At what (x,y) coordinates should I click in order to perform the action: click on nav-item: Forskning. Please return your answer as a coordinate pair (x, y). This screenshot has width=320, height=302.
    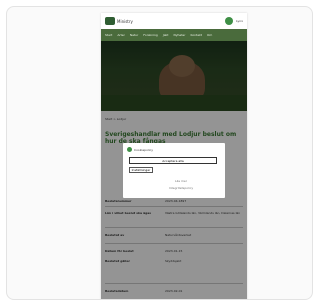
    Looking at the image, I should click on (150, 35).